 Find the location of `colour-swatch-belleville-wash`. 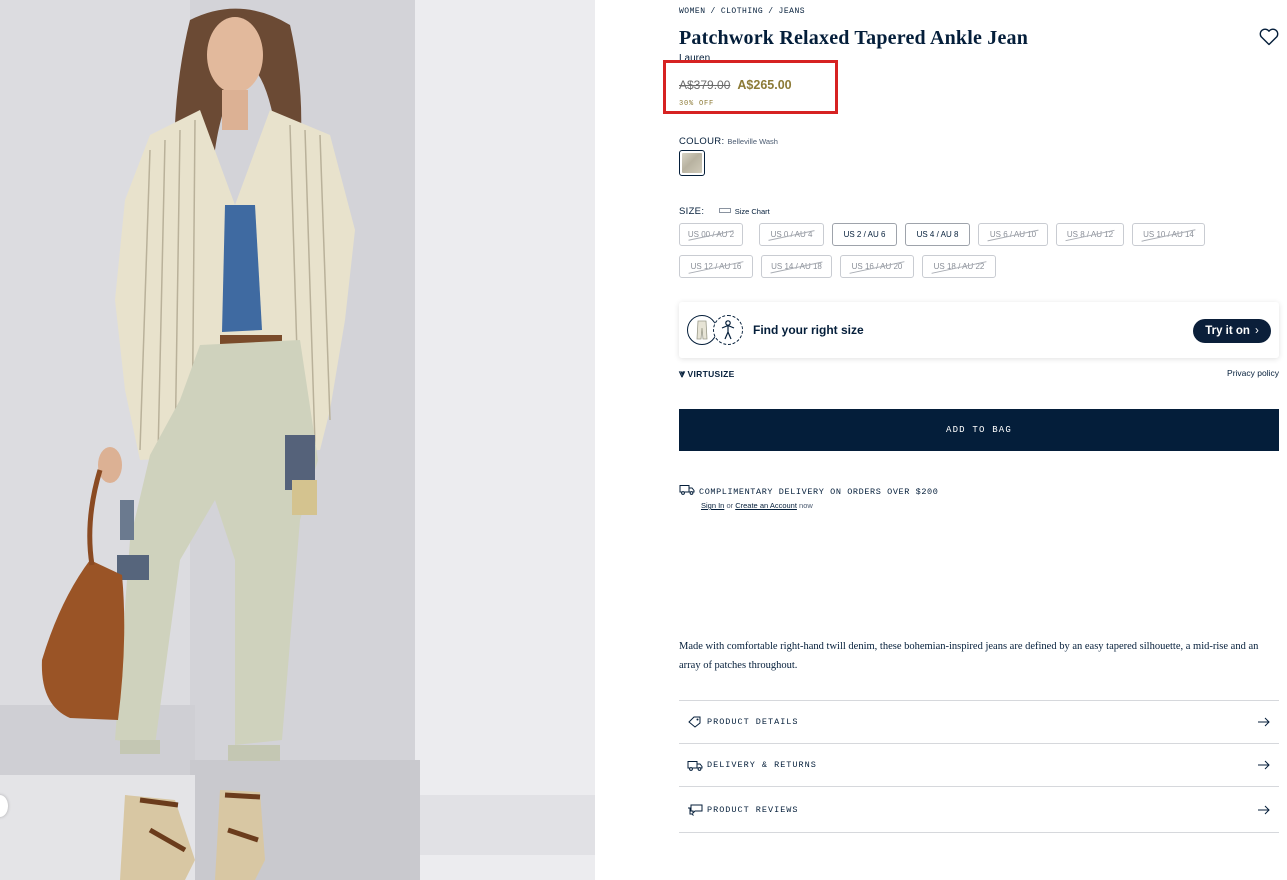

colour-swatch-belleville-wash is located at coordinates (692, 163).